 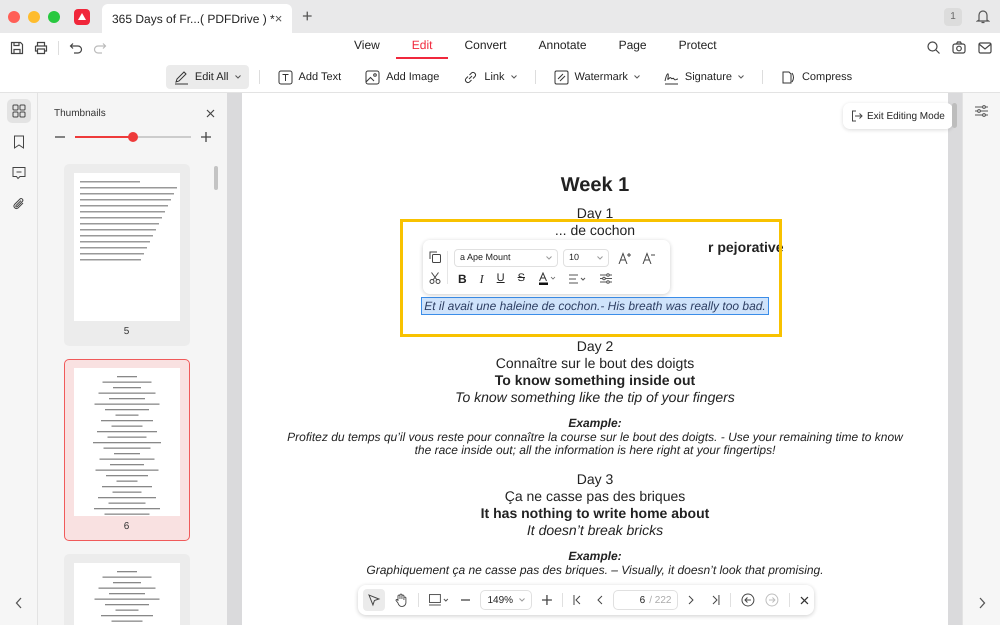 What do you see at coordinates (307, 16) in the screenshot?
I see `new-tab-button: +` at bounding box center [307, 16].